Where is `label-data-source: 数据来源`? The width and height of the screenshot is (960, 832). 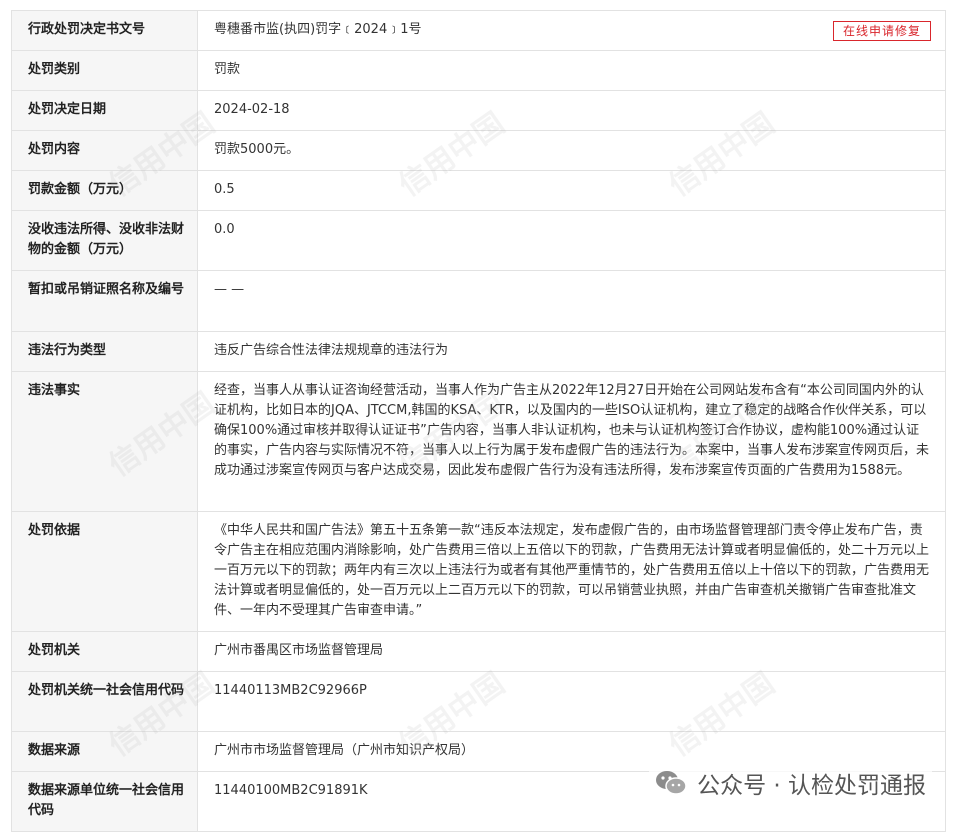 label-data-source: 数据来源 is located at coordinates (105, 751).